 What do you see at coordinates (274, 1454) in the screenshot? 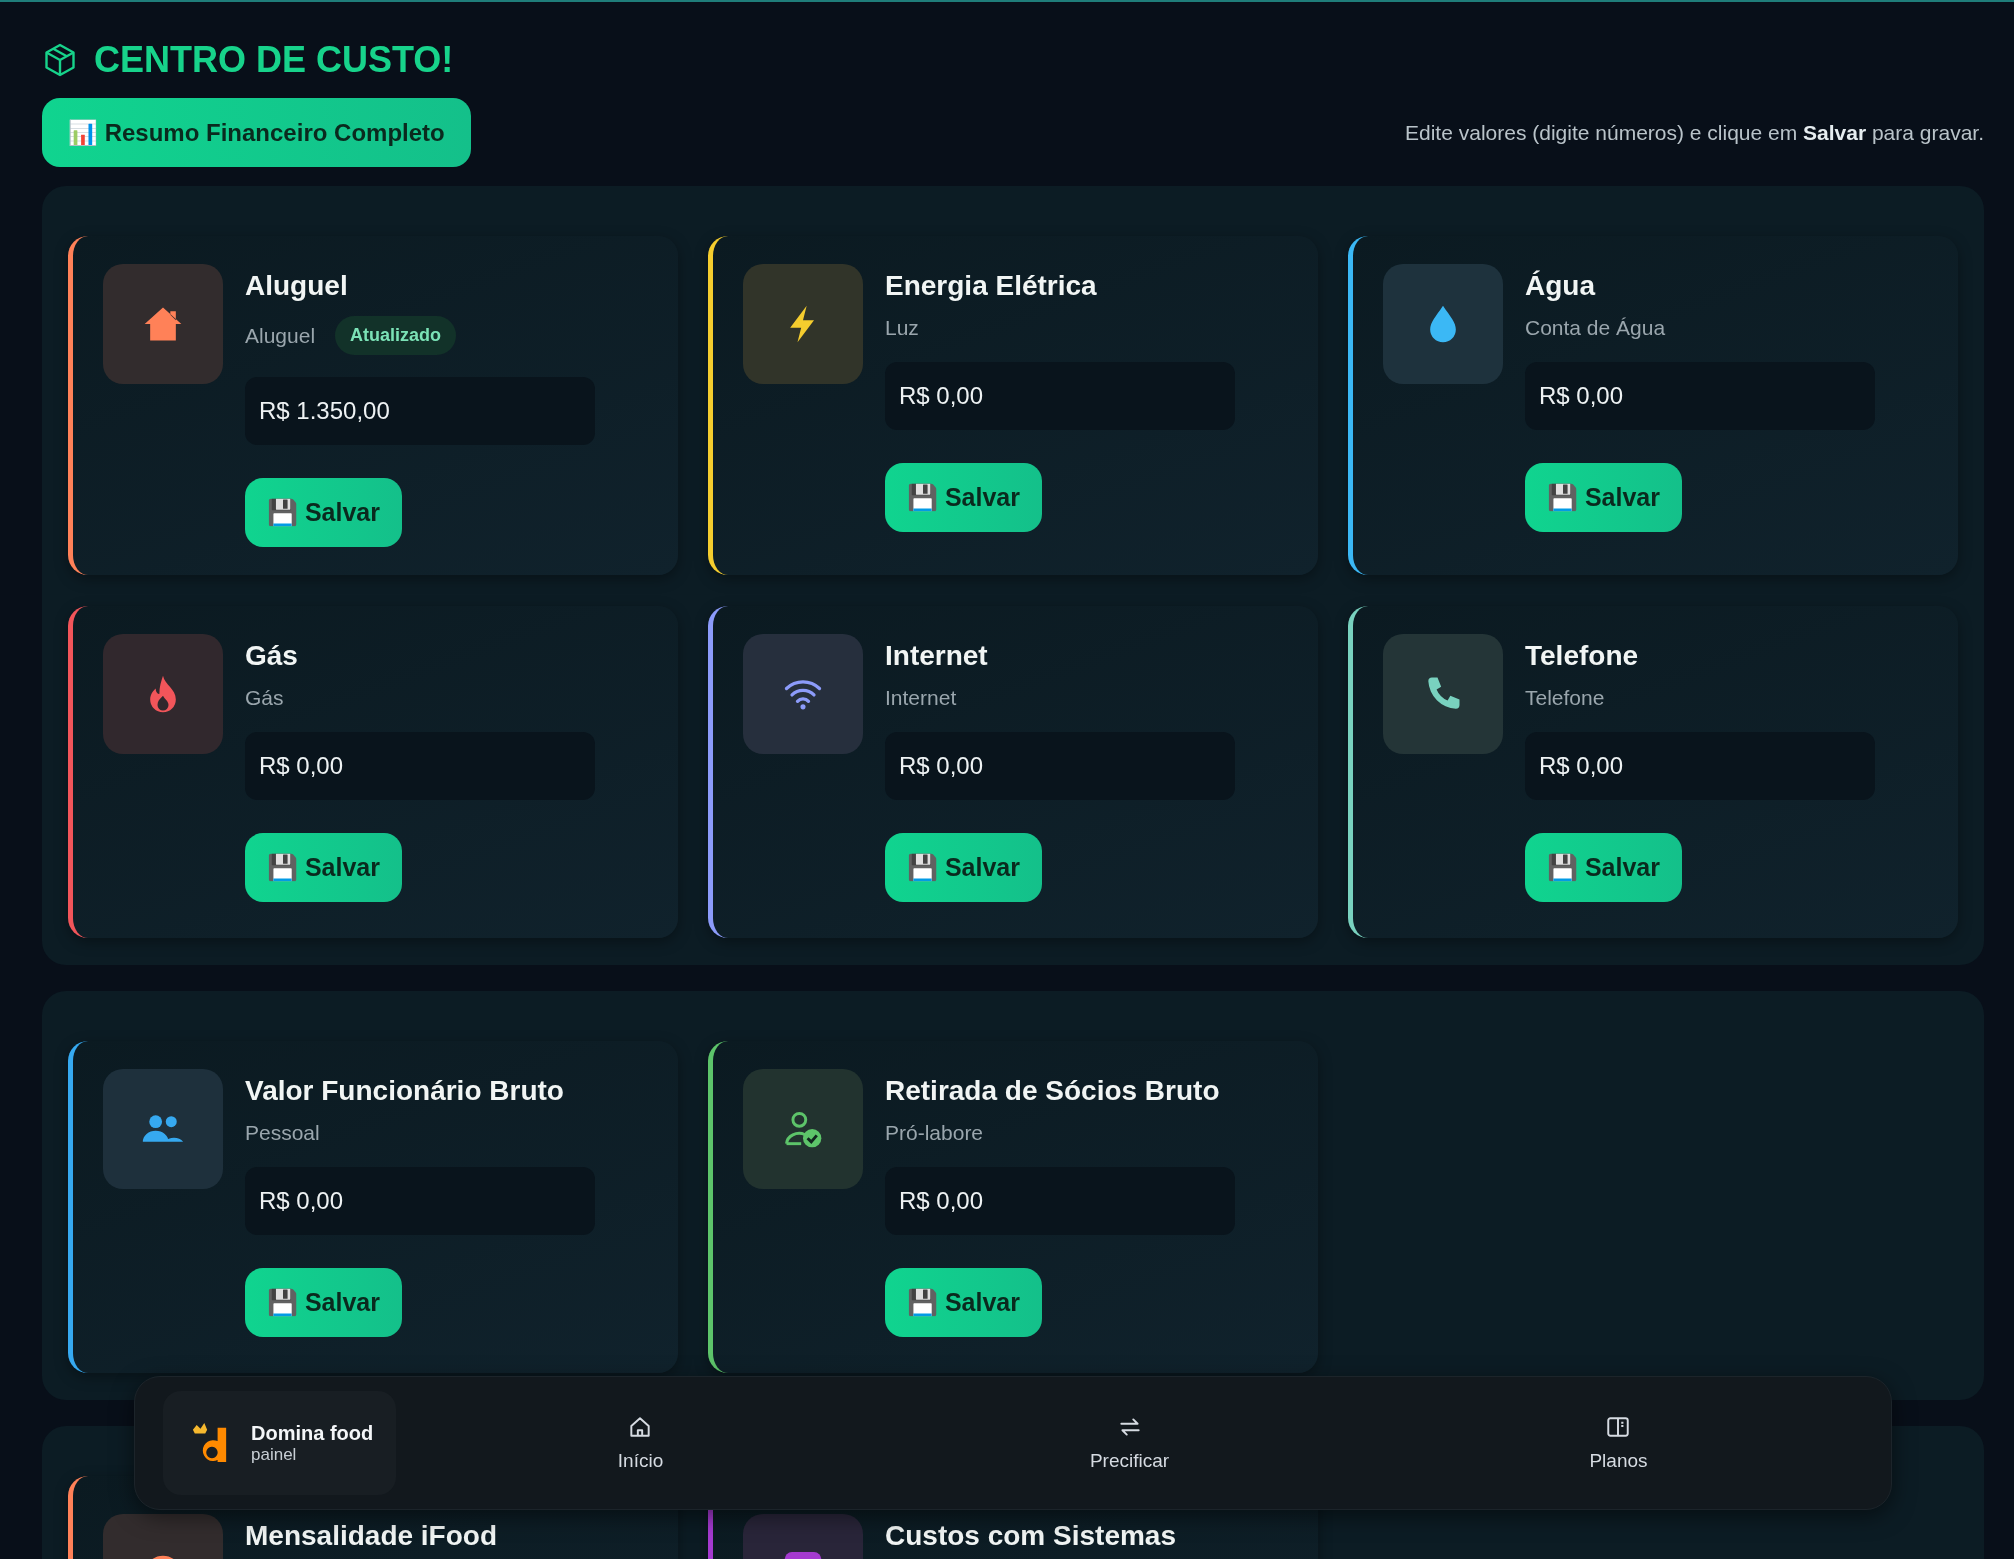
I see `brand-subtitle: painel` at bounding box center [274, 1454].